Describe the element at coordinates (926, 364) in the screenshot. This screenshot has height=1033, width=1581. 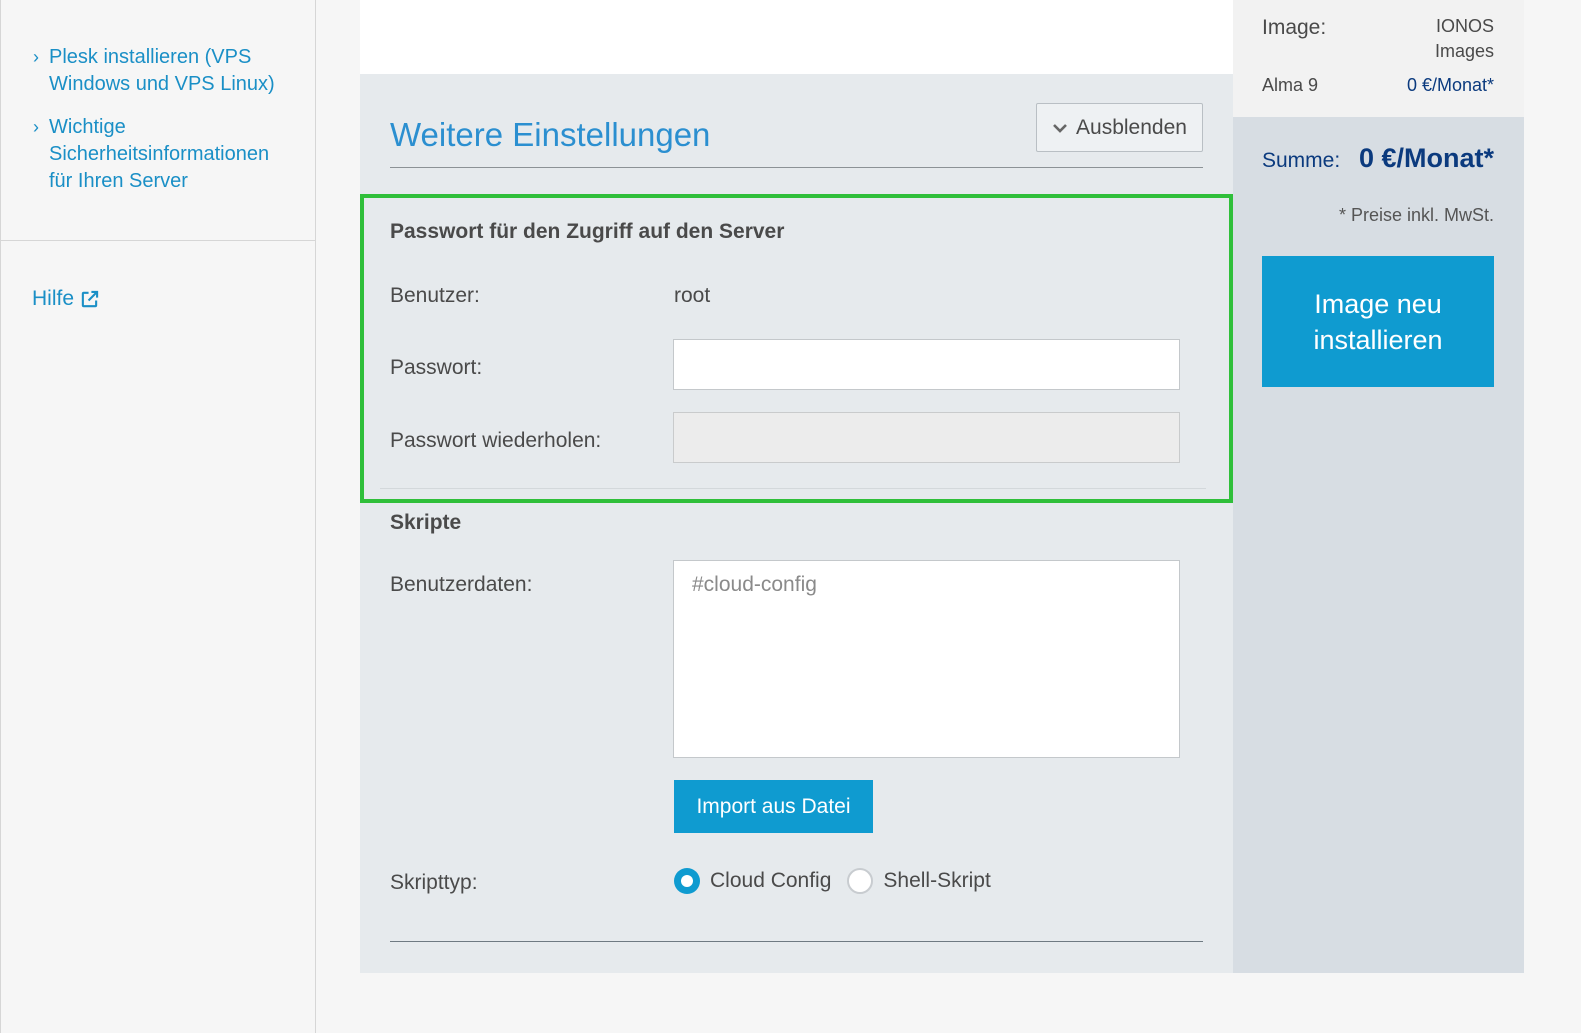
I see `password-field` at that location.